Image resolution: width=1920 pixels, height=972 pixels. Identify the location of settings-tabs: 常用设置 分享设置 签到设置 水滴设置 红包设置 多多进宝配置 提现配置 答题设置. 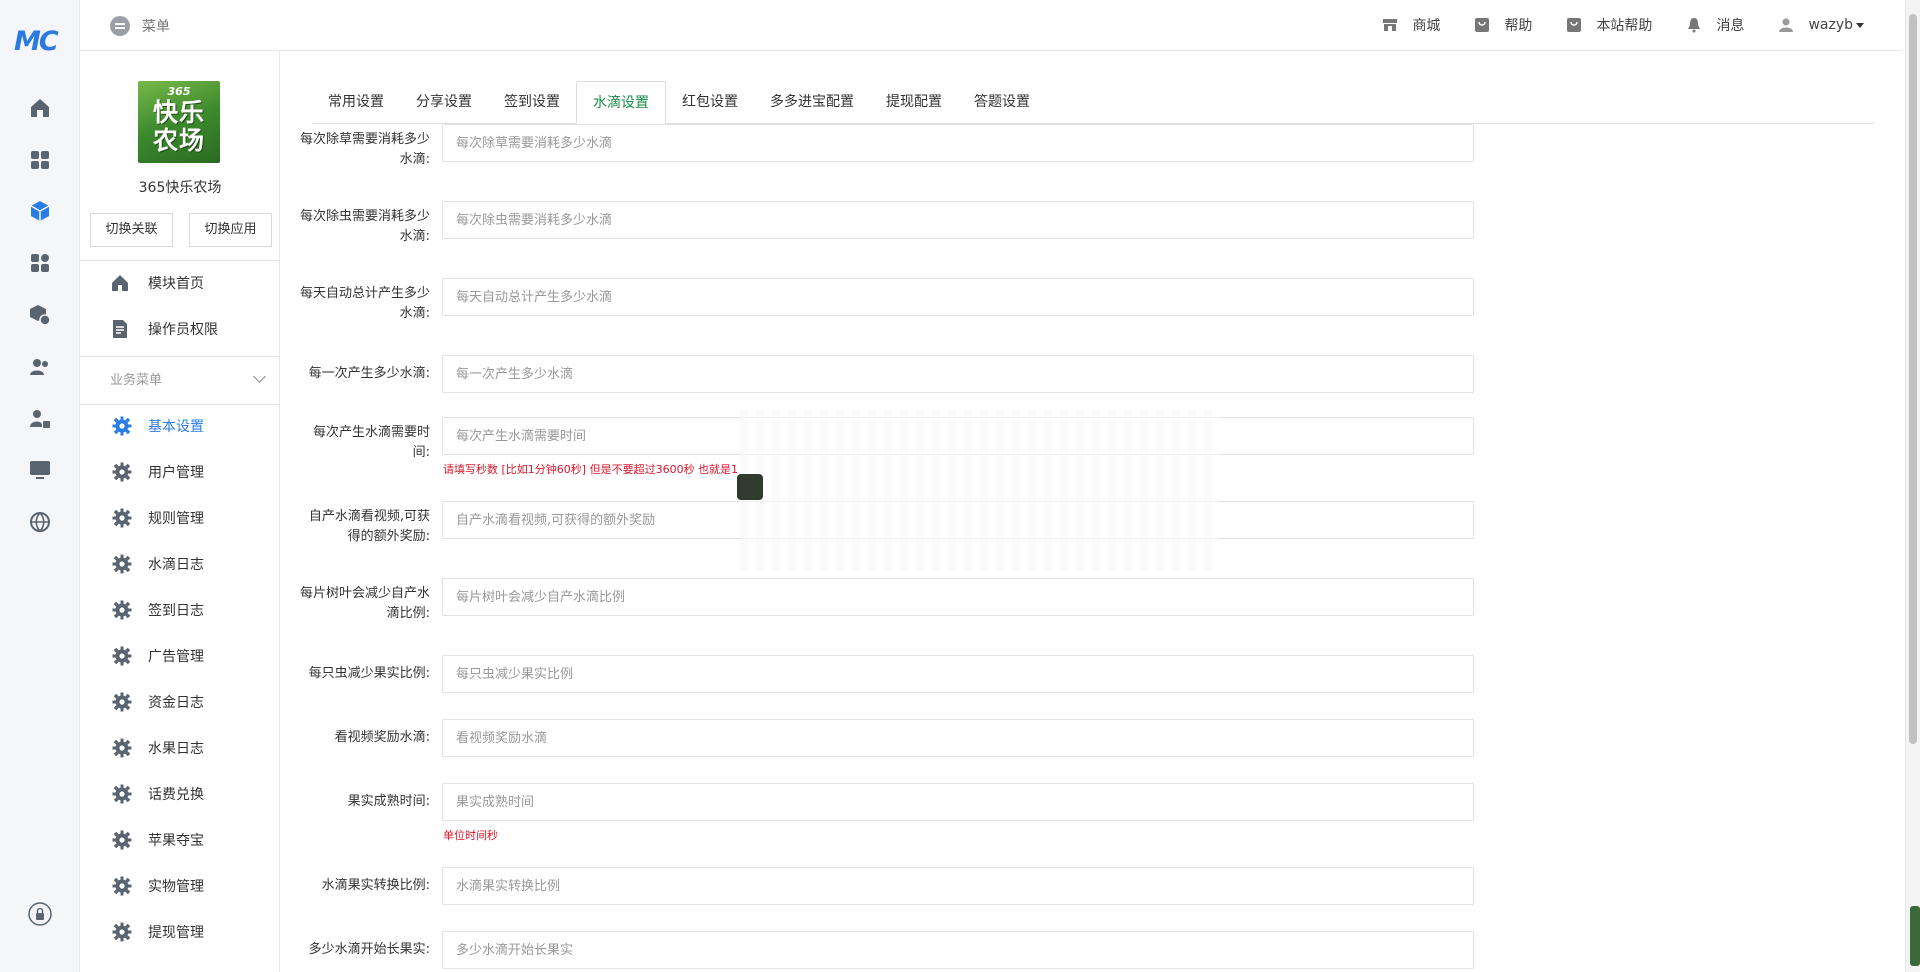
(1093, 102).